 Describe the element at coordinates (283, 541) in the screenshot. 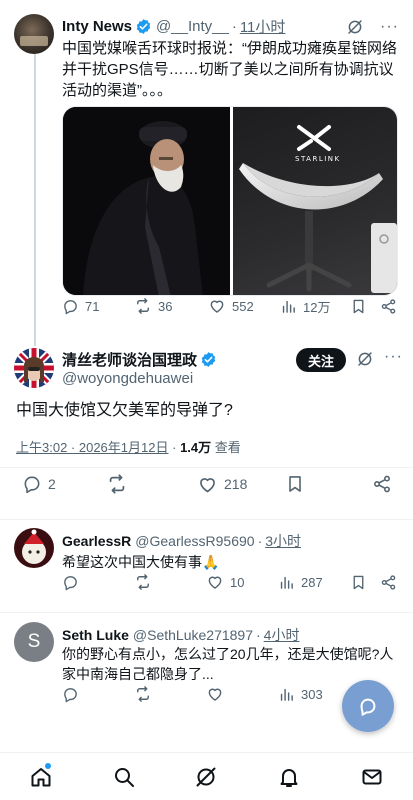

I see `tweet-time: 3小时` at that location.